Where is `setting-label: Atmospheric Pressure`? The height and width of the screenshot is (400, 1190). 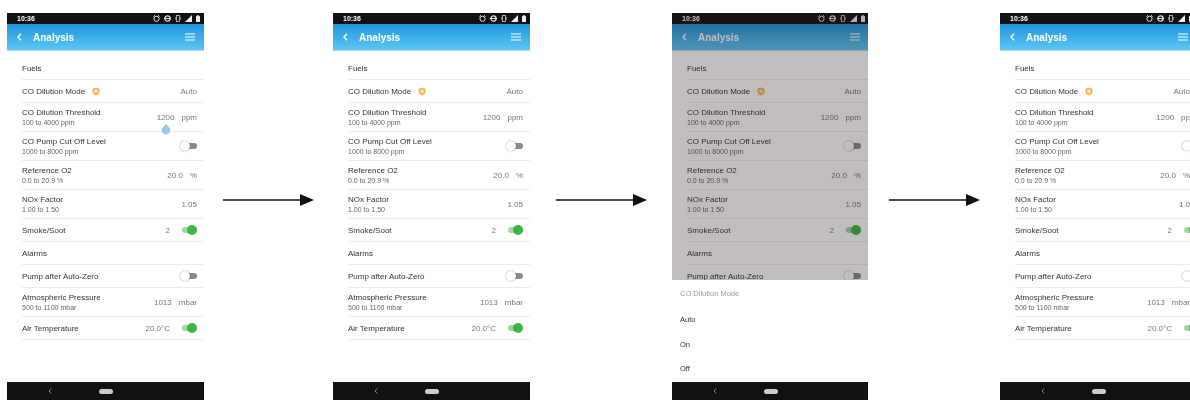 setting-label: Atmospheric Pressure is located at coordinates (387, 297).